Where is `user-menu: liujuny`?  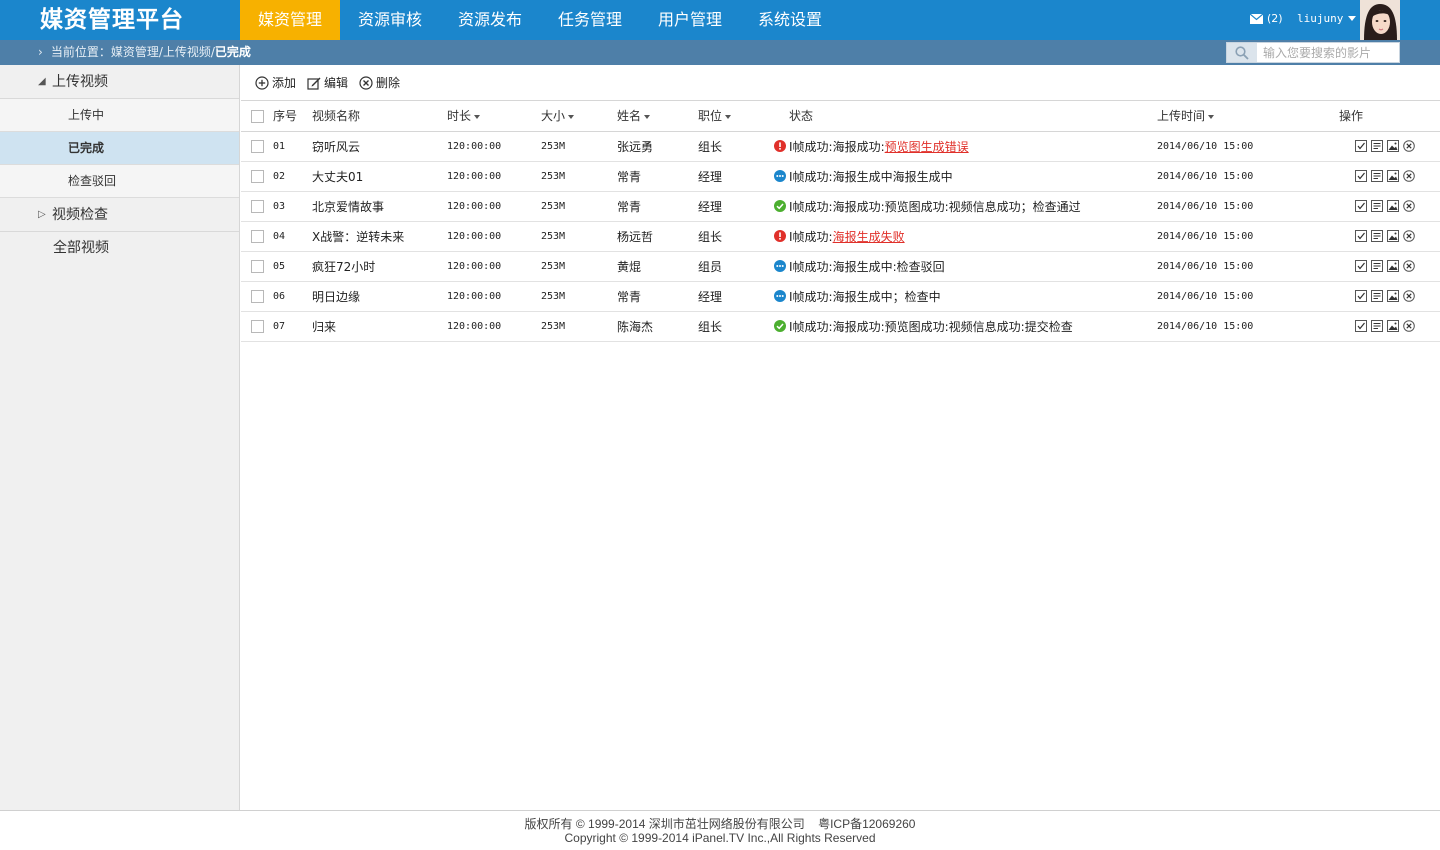
user-menu: liujuny is located at coordinates (1327, 18).